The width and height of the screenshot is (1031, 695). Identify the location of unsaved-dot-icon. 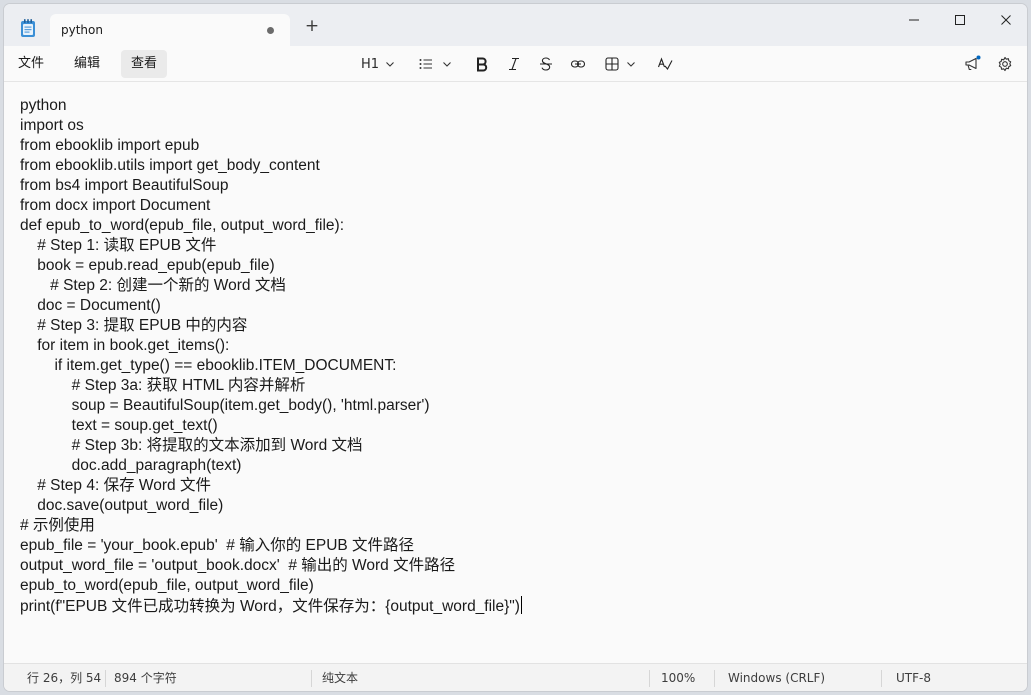
(270, 30).